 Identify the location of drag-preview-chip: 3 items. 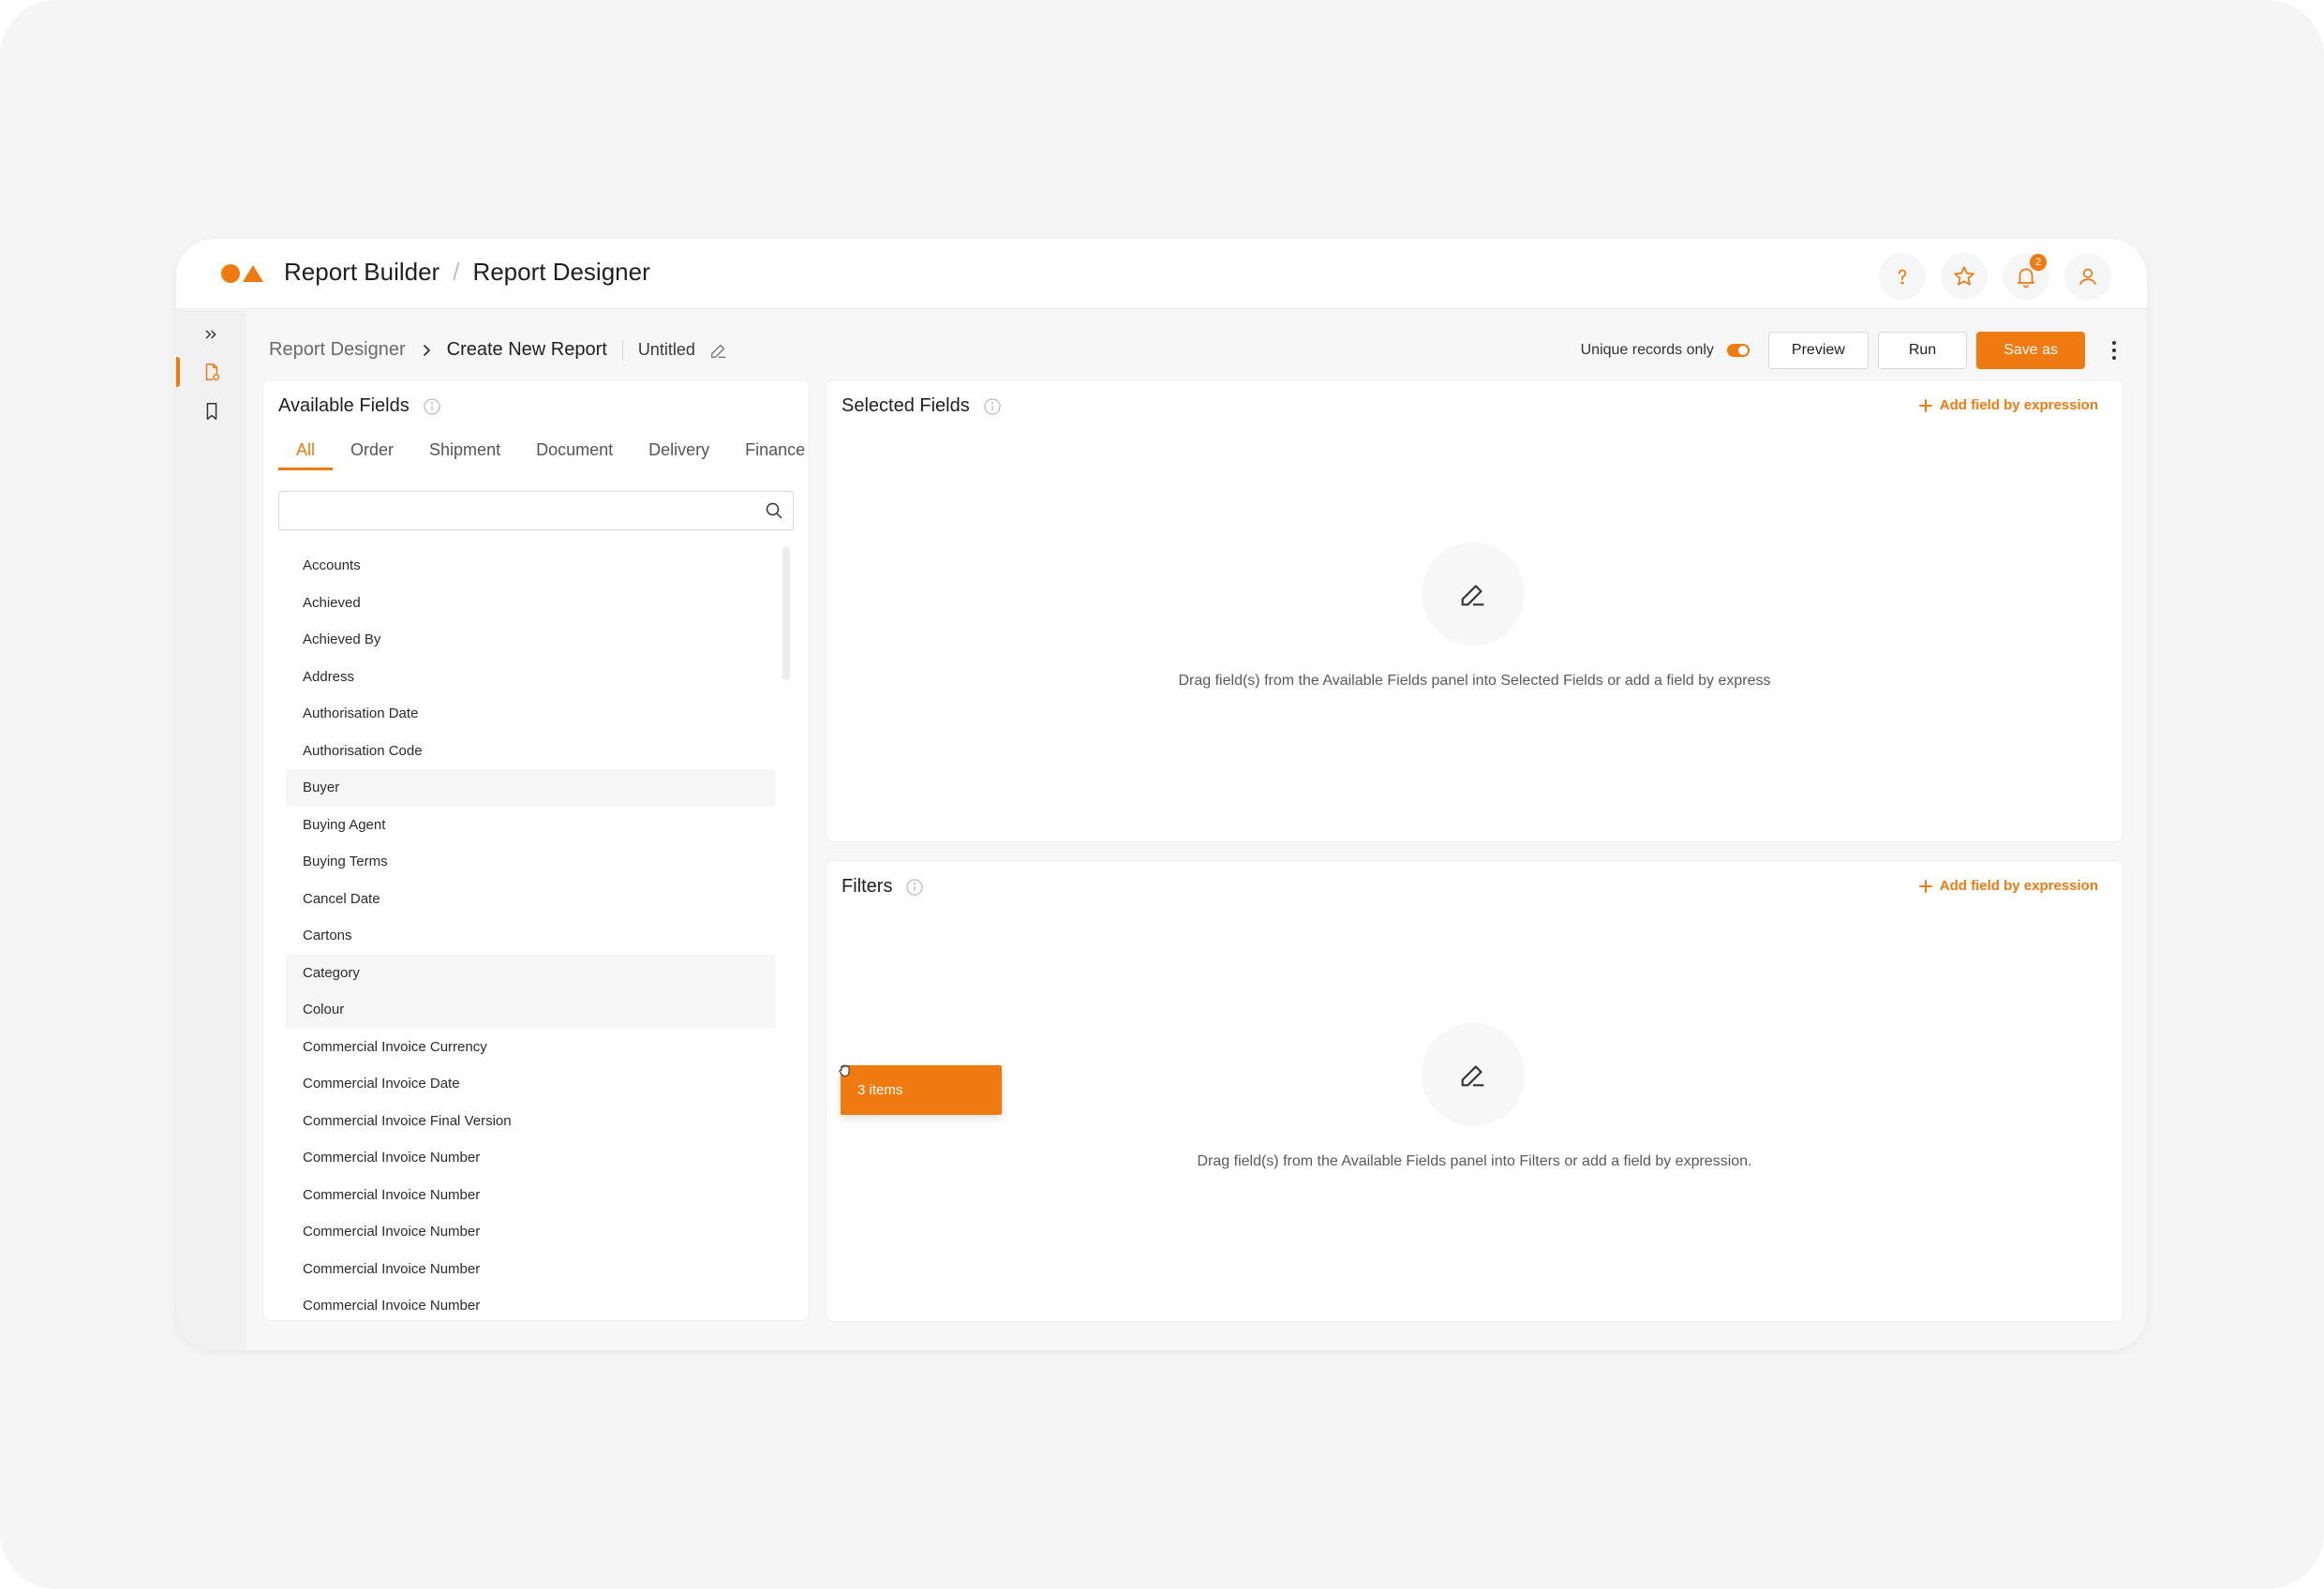
(921, 1090).